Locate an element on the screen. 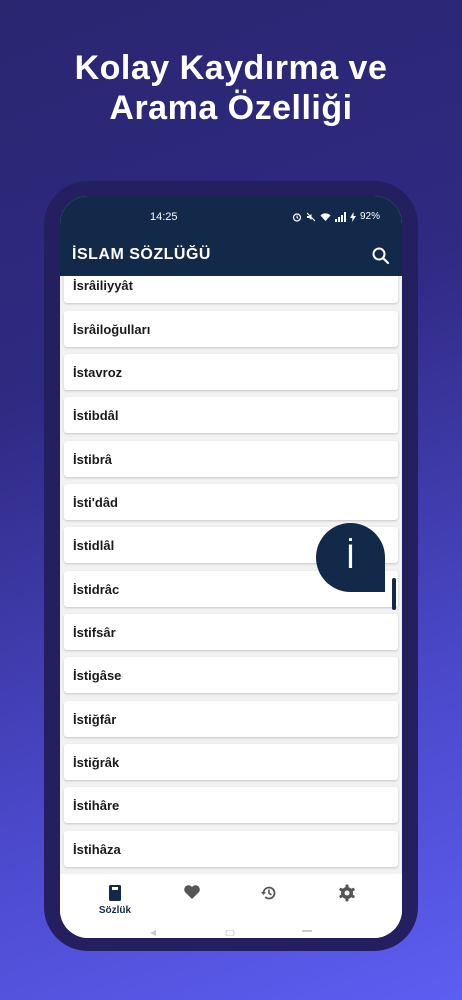 This screenshot has height=1000, width=462. nav-item-history is located at coordinates (269, 904).